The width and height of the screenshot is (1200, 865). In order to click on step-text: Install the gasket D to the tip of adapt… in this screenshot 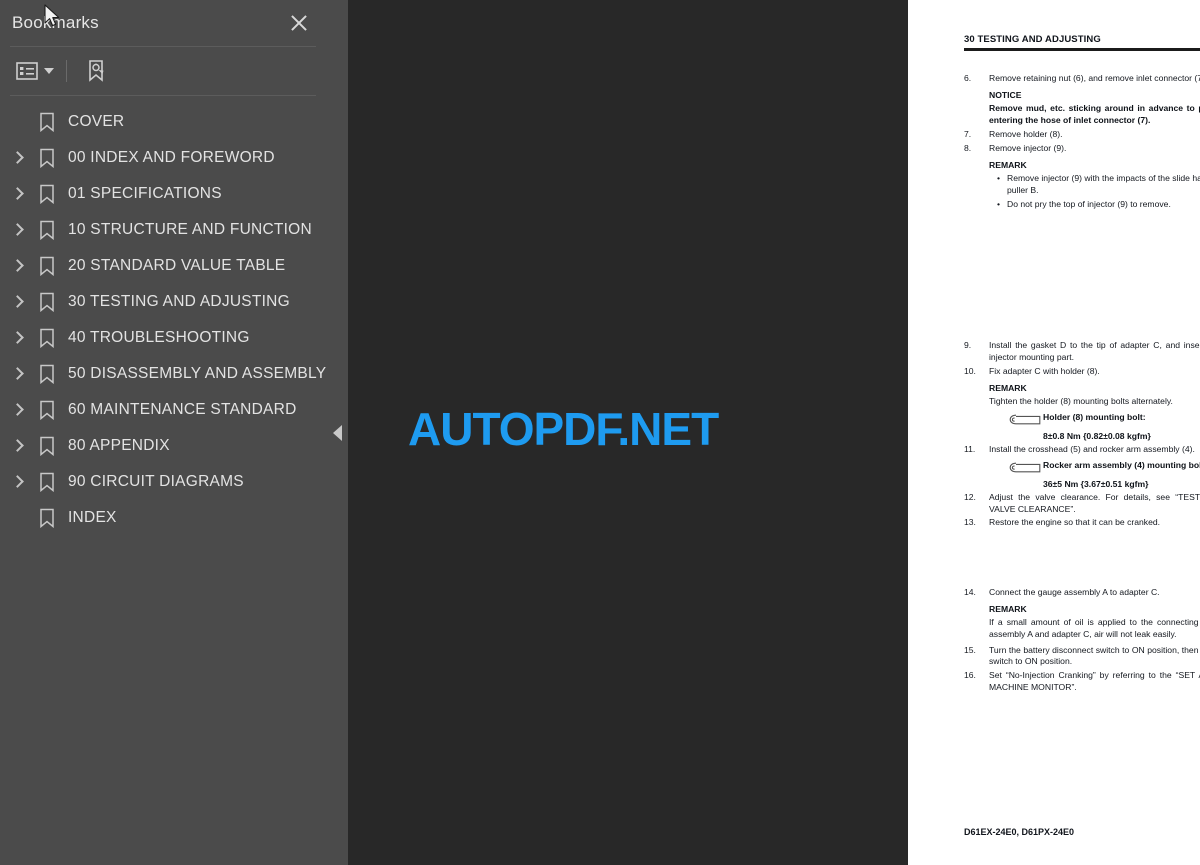, I will do `click(1094, 351)`.